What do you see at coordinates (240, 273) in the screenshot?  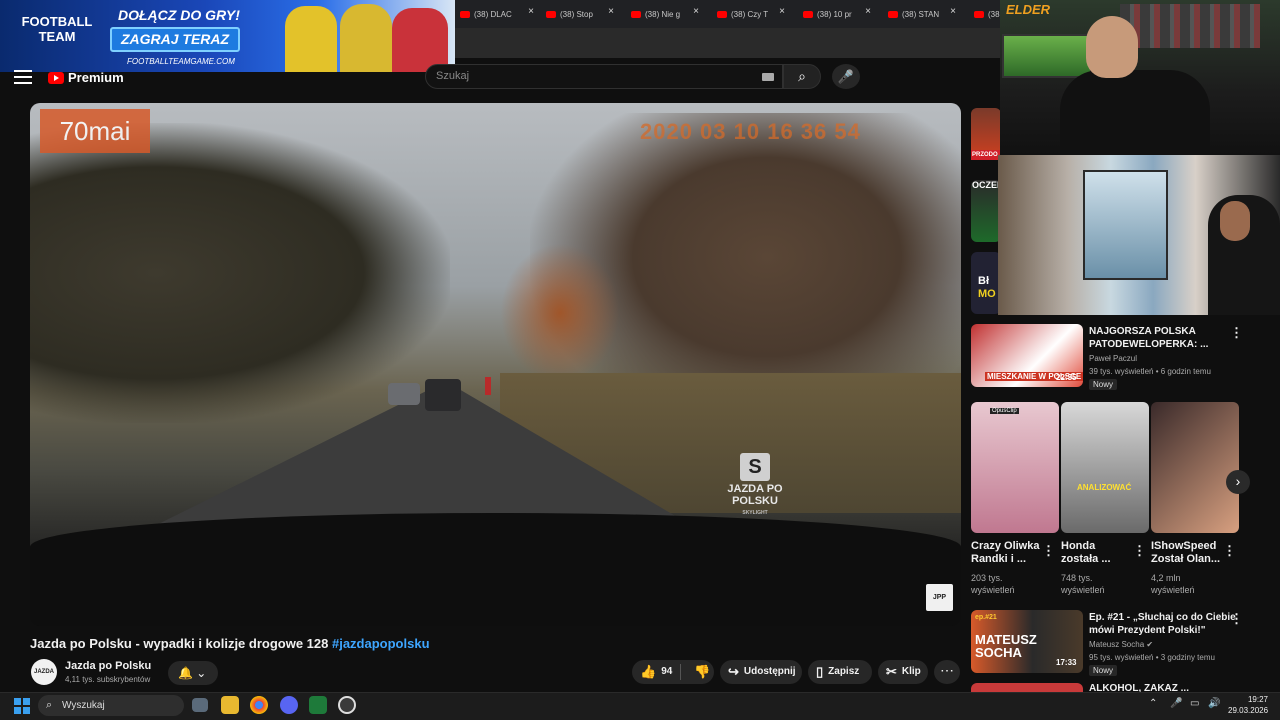 I see `video-scene-trees` at bounding box center [240, 273].